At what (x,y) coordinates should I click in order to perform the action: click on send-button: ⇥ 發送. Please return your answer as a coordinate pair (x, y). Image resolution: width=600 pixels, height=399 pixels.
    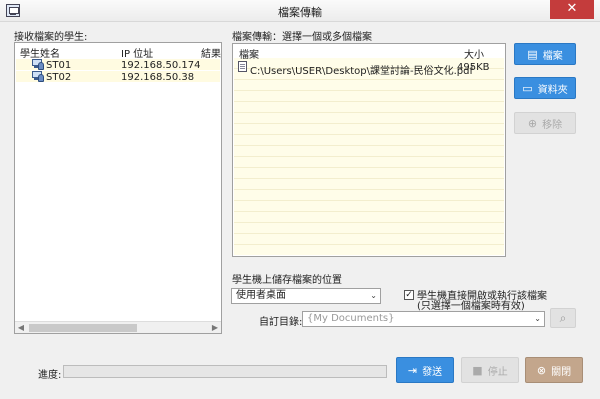
    Looking at the image, I should click on (425, 370).